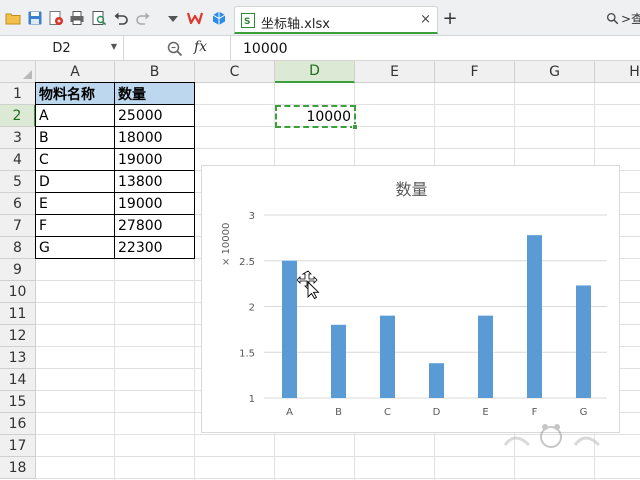  What do you see at coordinates (18, 314) in the screenshot?
I see `row-header-11: 11` at bounding box center [18, 314].